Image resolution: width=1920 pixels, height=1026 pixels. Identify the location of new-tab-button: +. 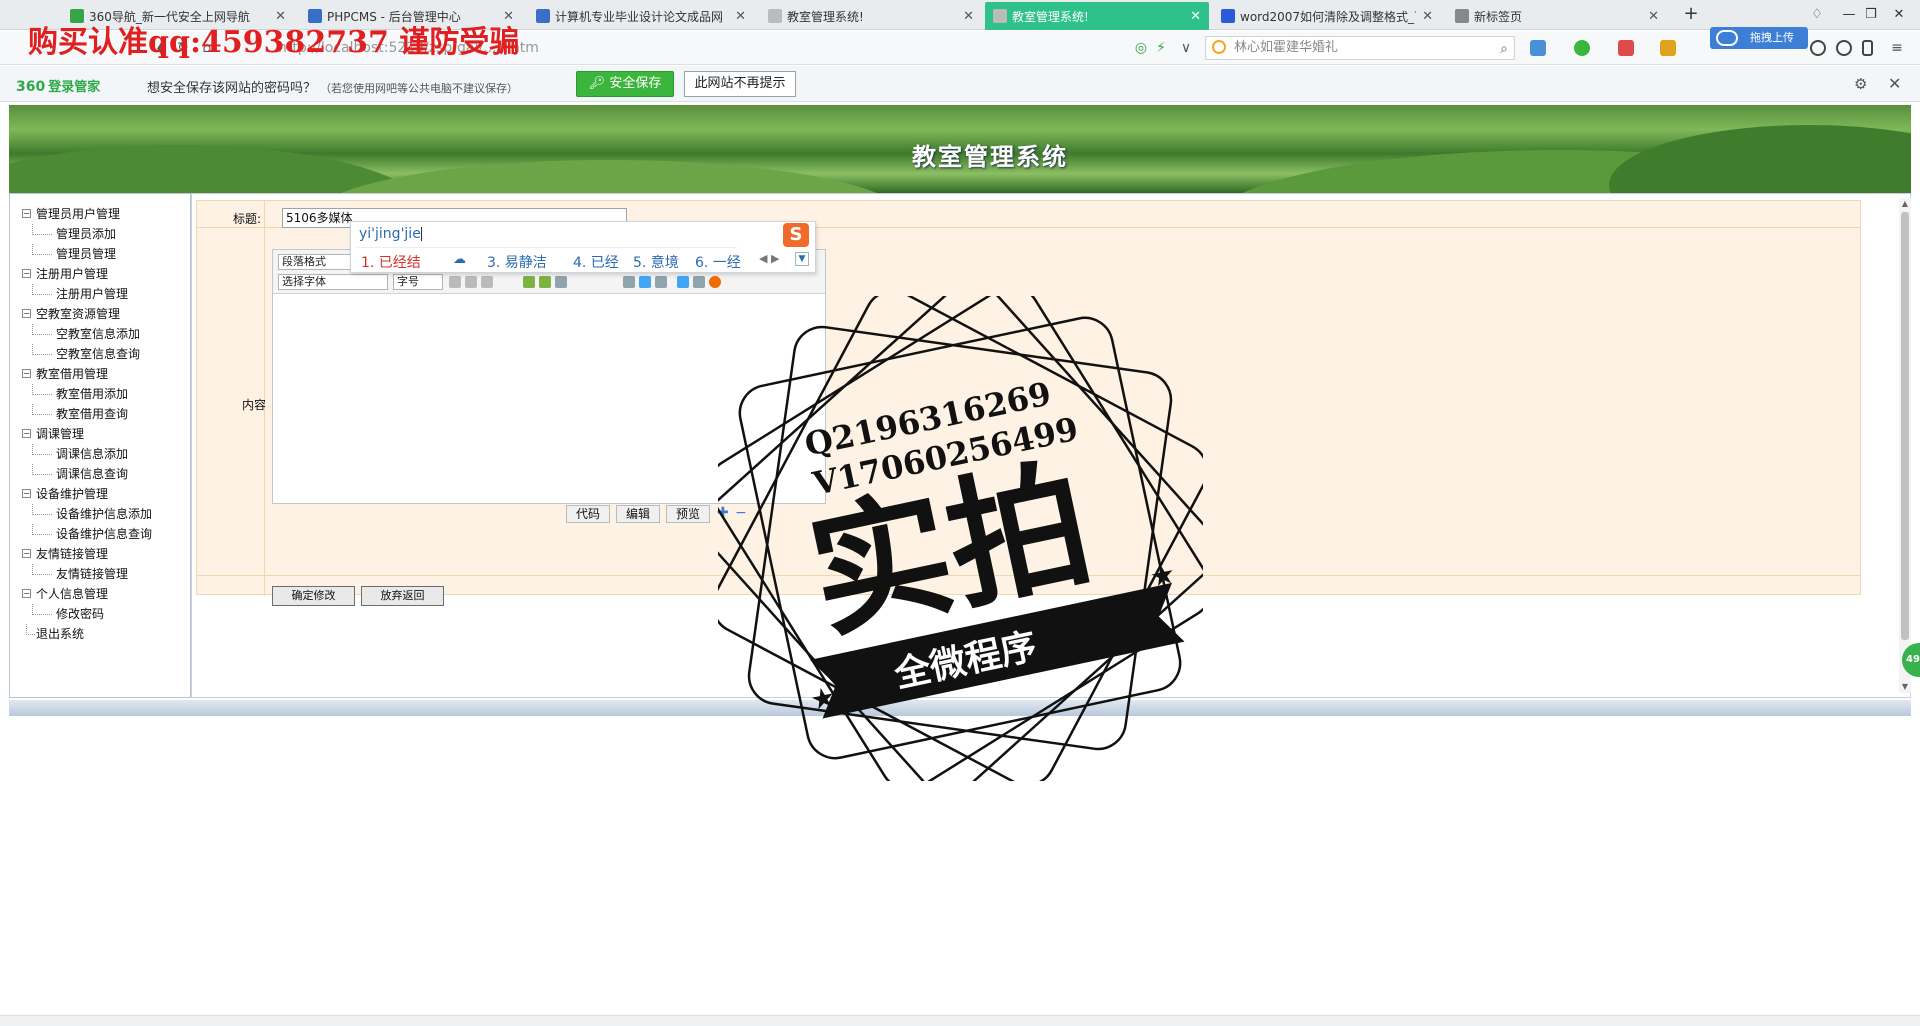
(1691, 15).